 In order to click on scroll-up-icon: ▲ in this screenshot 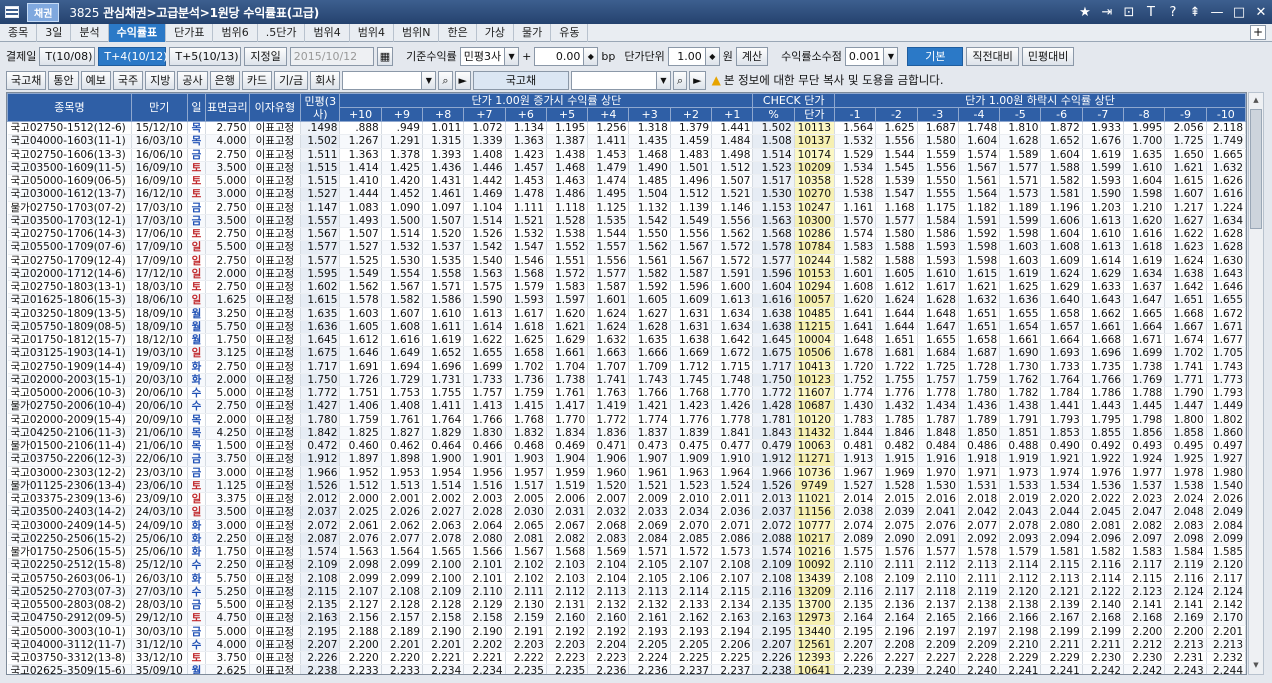, I will do `click(1256, 101)`.